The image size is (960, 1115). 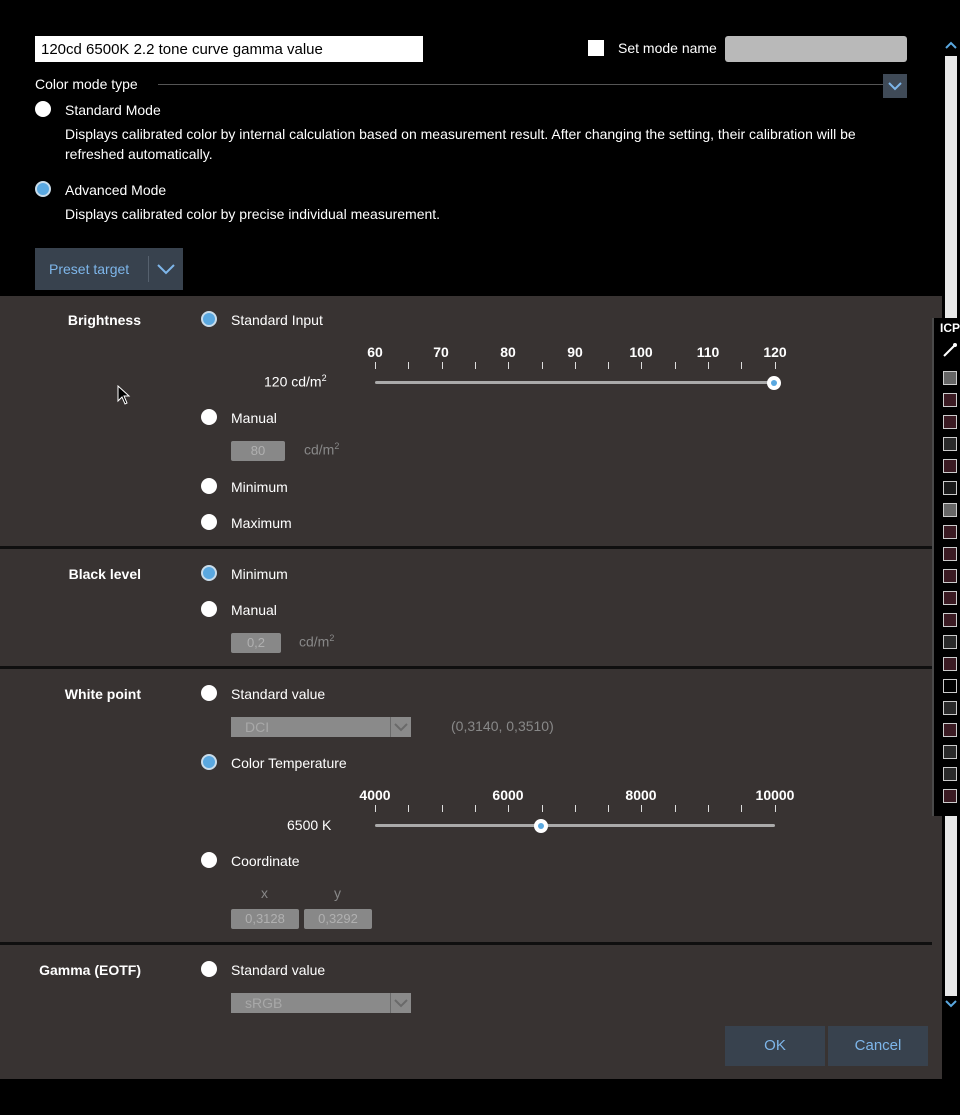 I want to click on brightness-tick-label: 70, so click(x=441, y=352).